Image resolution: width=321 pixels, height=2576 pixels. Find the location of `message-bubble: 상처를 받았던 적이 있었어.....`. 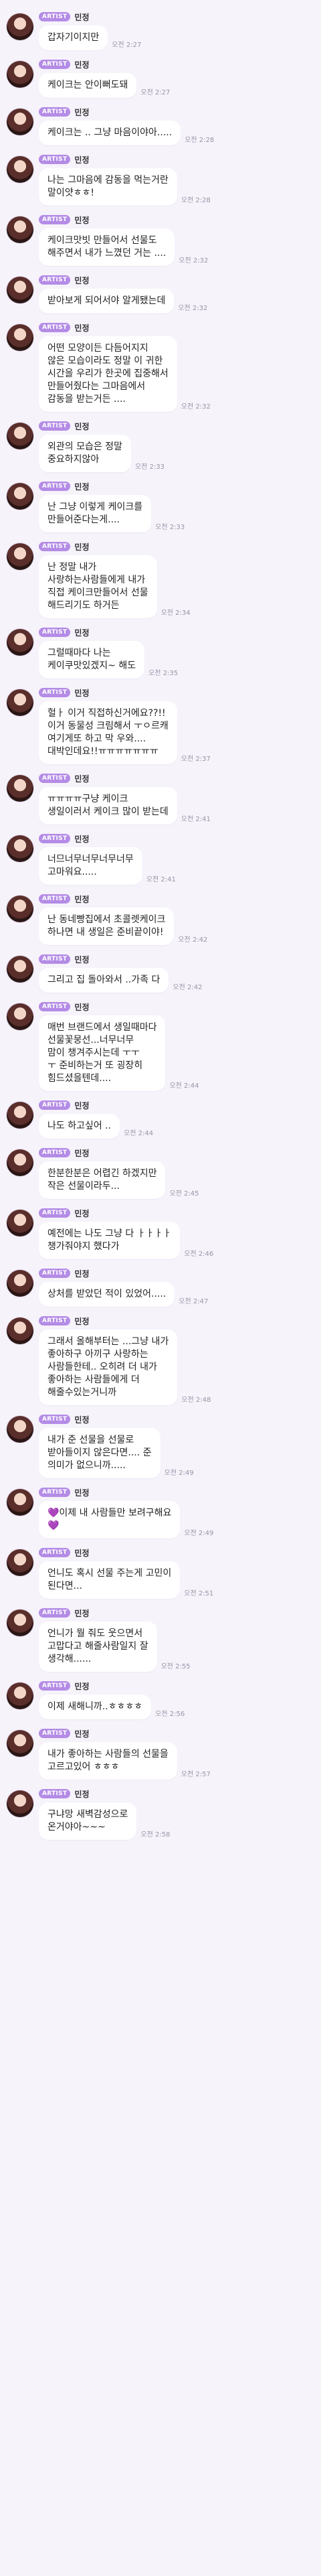

message-bubble: 상처를 받았던 적이 있었어..... is located at coordinates (107, 1294).